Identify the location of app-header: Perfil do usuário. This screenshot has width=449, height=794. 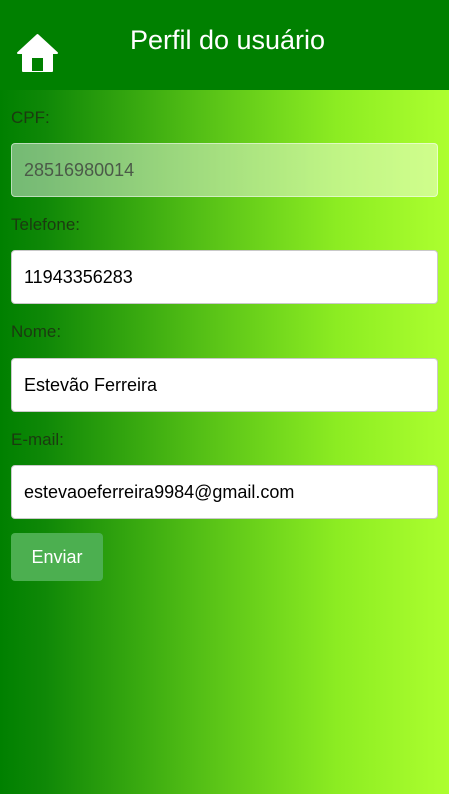
(224, 45).